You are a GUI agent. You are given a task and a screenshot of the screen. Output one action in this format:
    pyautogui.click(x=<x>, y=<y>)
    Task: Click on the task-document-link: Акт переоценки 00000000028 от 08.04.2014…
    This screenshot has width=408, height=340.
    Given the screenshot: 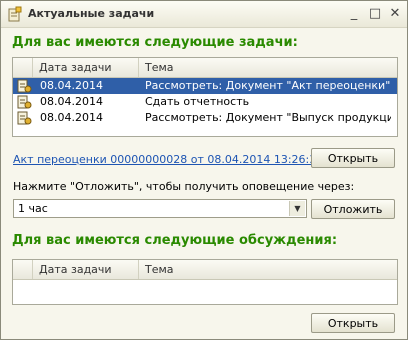 What is the action you would take?
    pyautogui.click(x=168, y=159)
    